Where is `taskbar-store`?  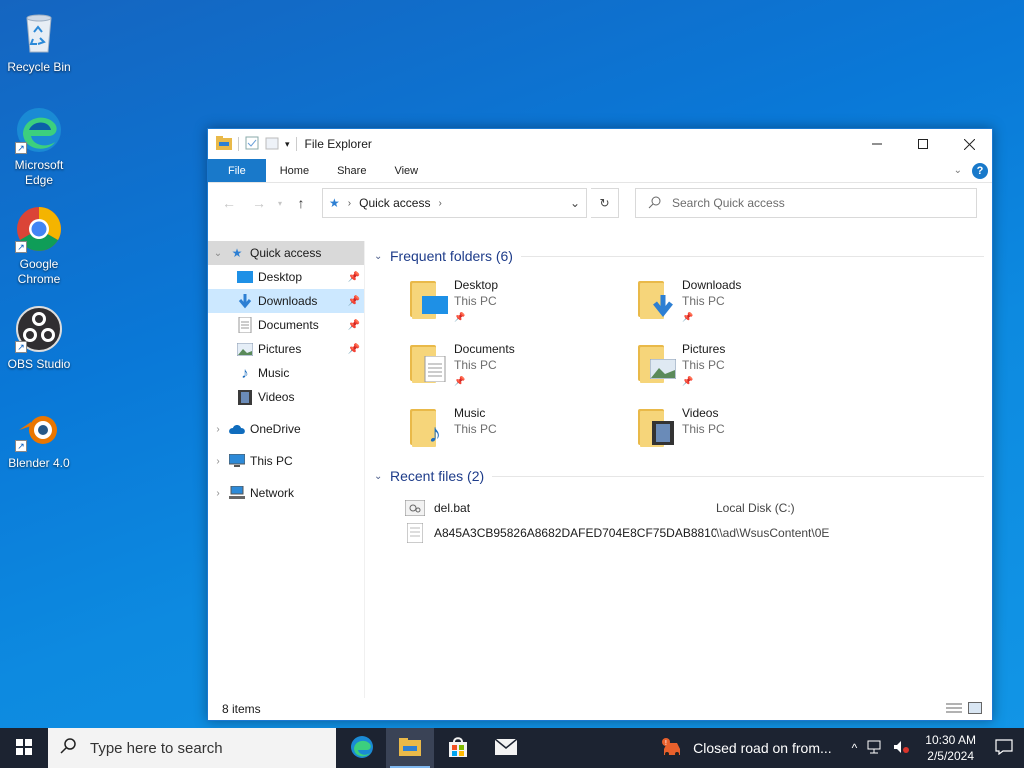 taskbar-store is located at coordinates (458, 748).